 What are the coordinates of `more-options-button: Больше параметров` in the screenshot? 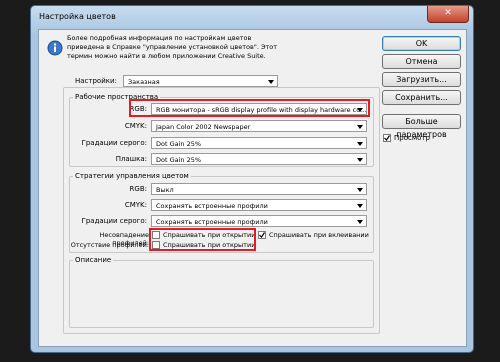 It's located at (421, 126).